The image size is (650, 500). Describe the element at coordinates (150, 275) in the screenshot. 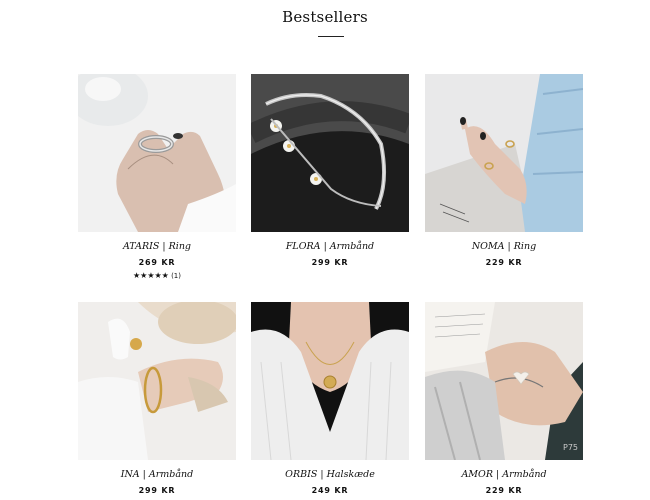

I see `rating-stars: ★★★★★` at that location.